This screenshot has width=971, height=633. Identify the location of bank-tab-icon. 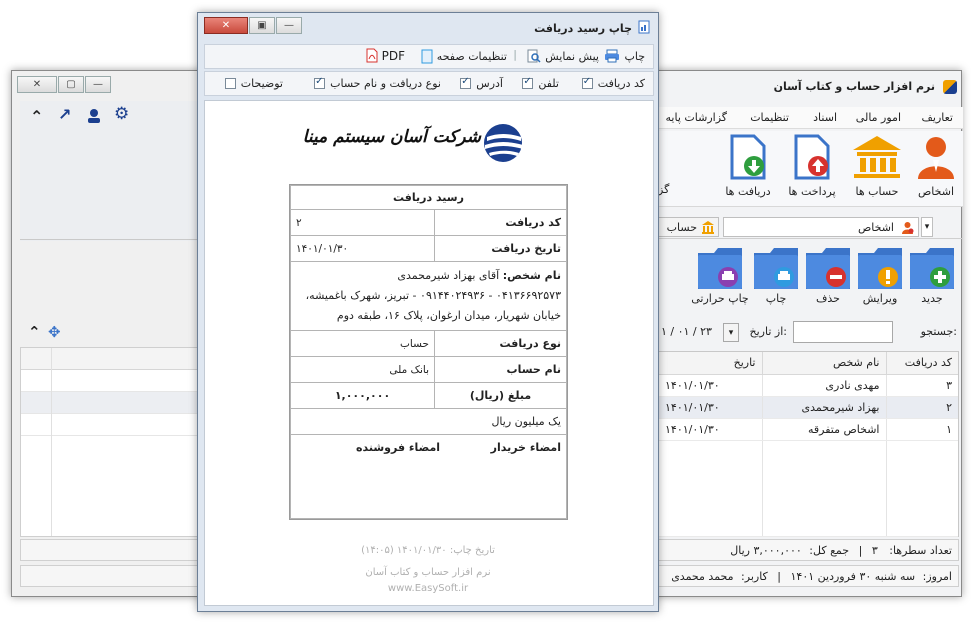
(708, 227).